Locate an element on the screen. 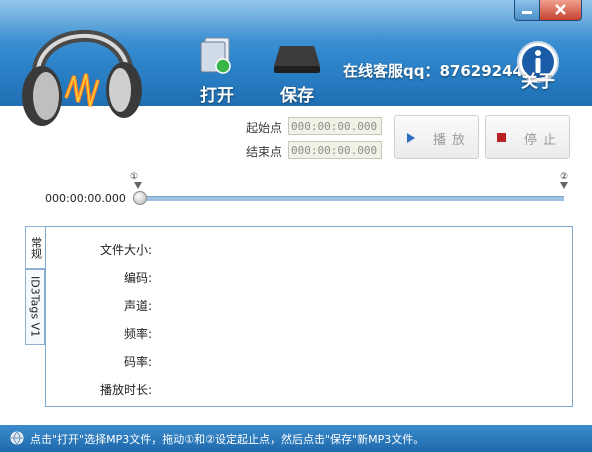 This screenshot has width=592, height=452. play-icon is located at coordinates (411, 138).